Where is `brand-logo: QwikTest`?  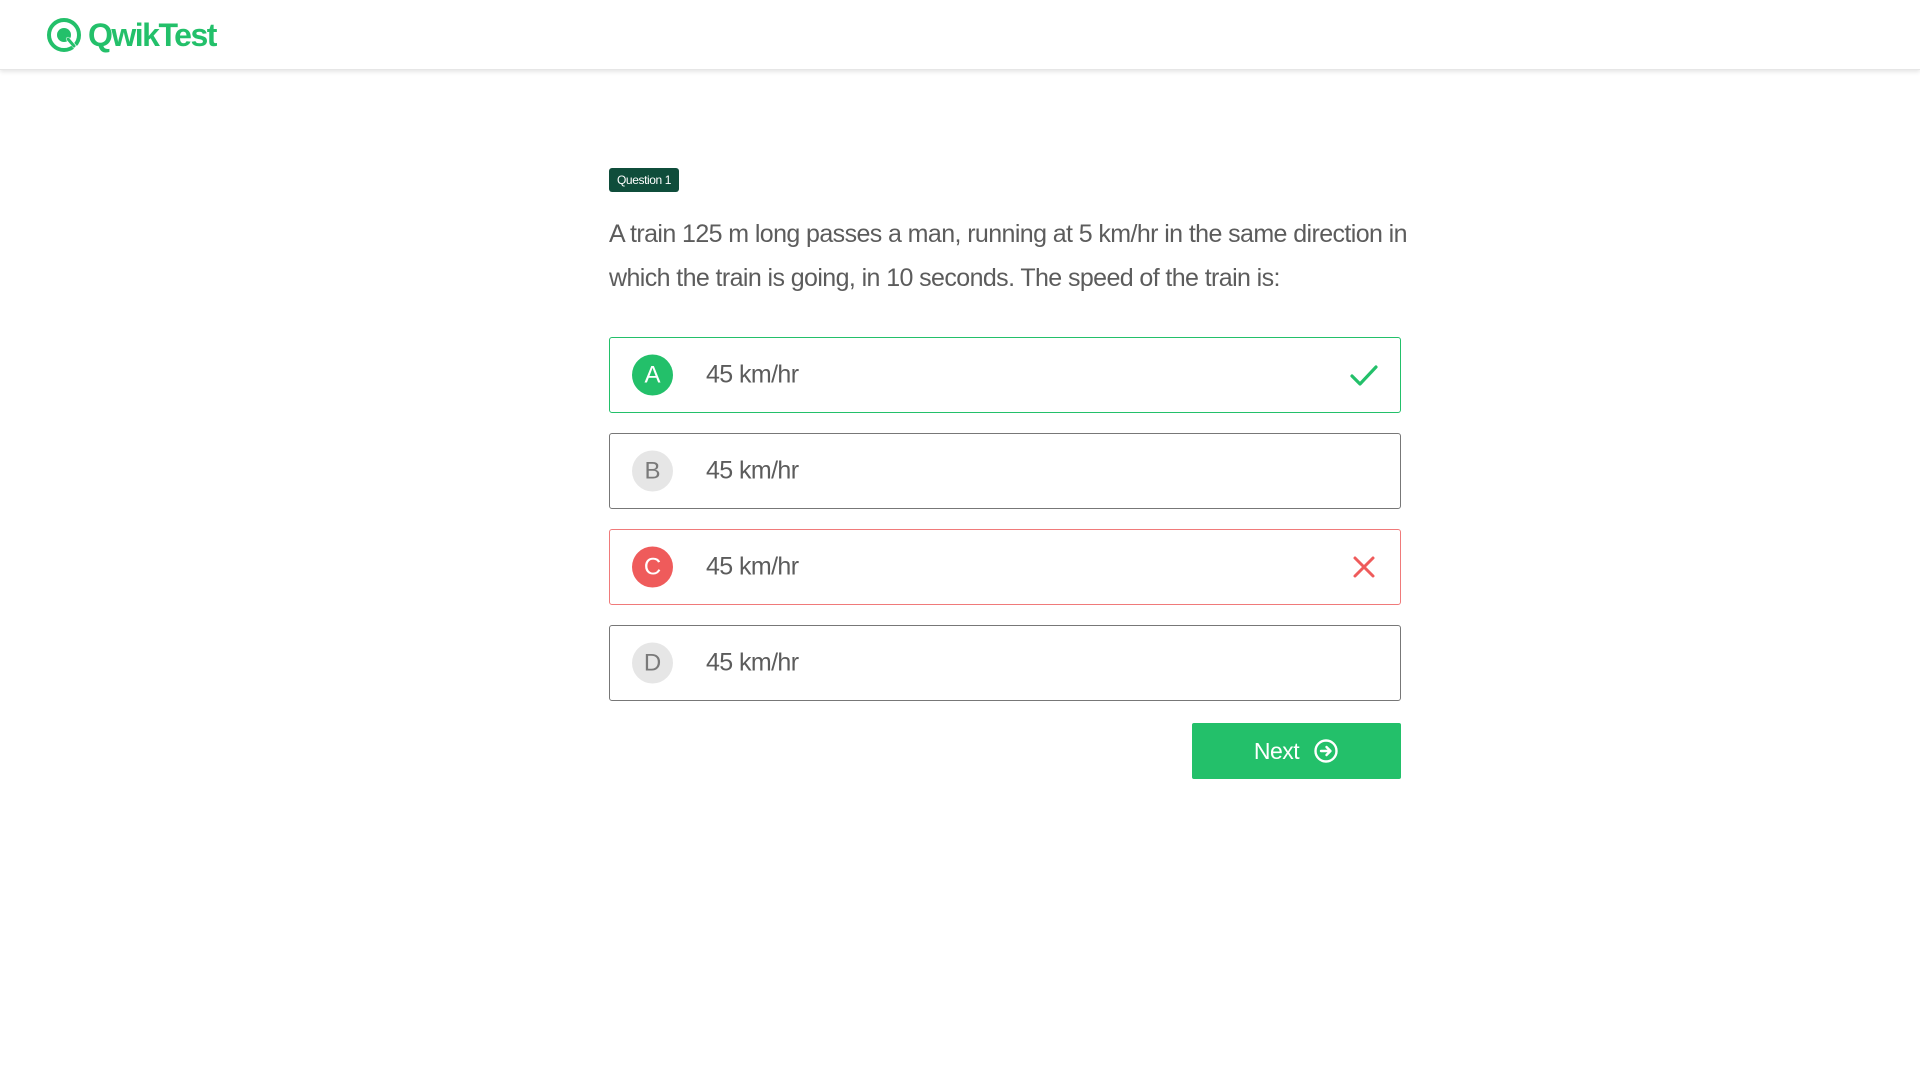
brand-logo: QwikTest is located at coordinates (131, 35).